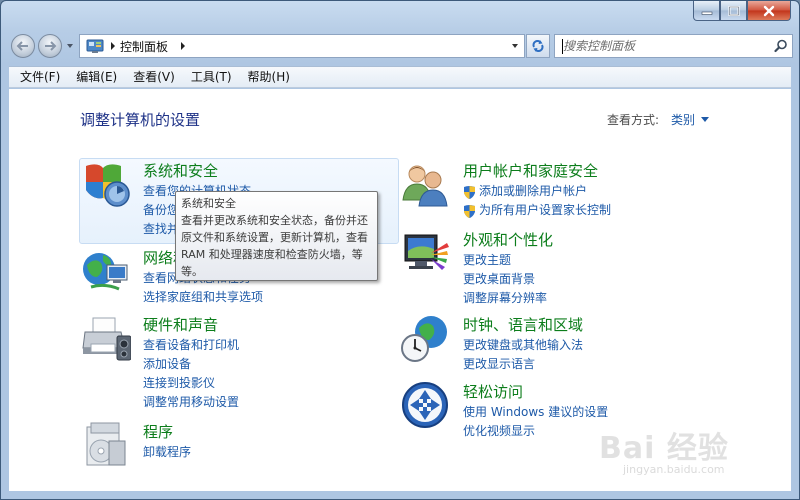 The width and height of the screenshot is (800, 500). Describe the element at coordinates (154, 77) in the screenshot. I see `menu-view: 查看(V)` at that location.